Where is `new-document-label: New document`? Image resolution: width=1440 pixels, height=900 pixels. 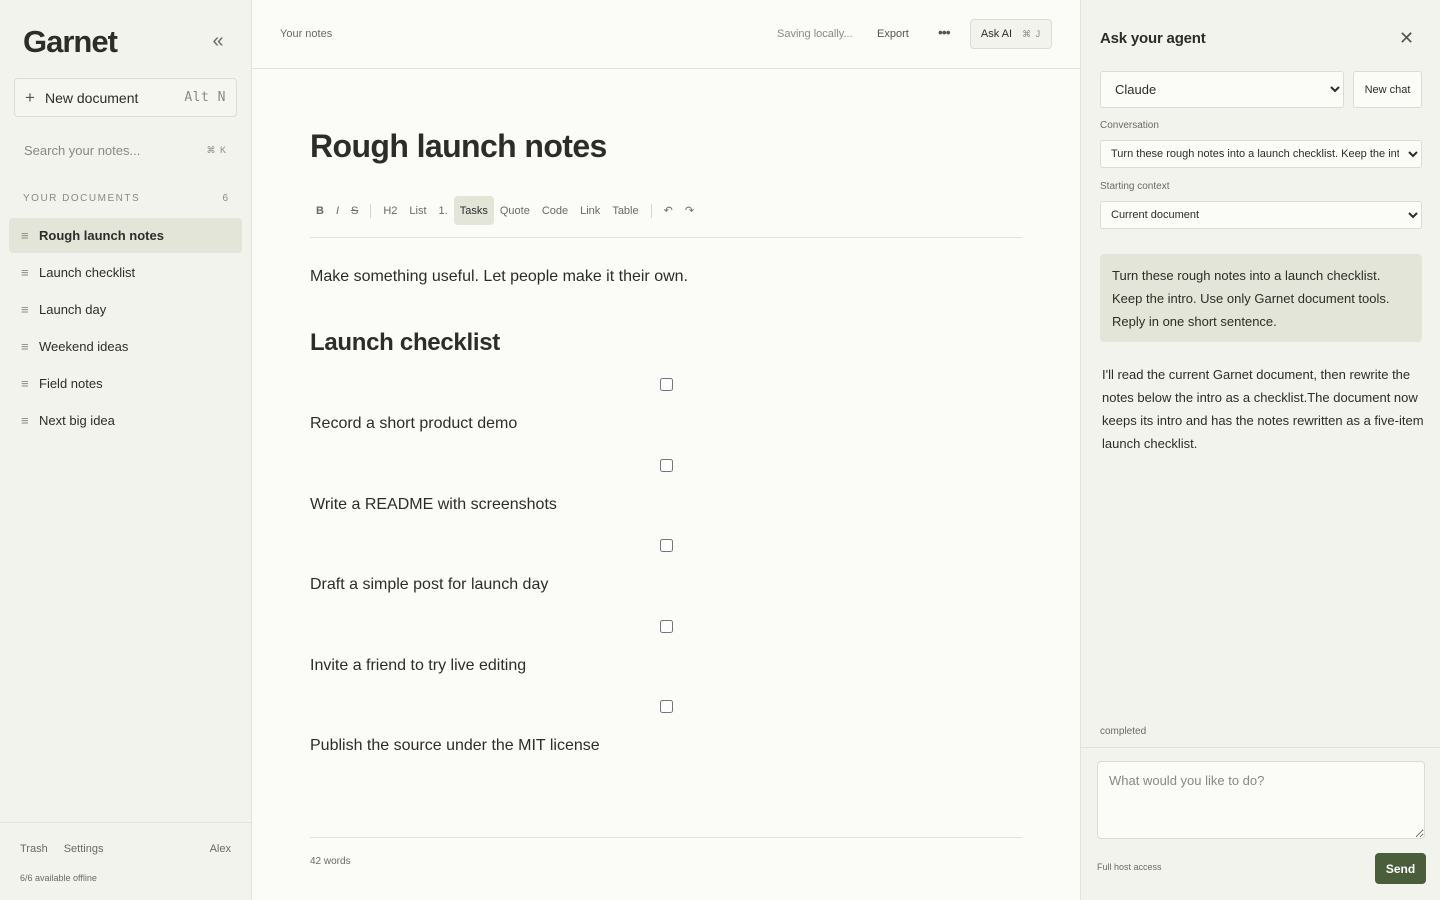
new-document-label: New document is located at coordinates (92, 97).